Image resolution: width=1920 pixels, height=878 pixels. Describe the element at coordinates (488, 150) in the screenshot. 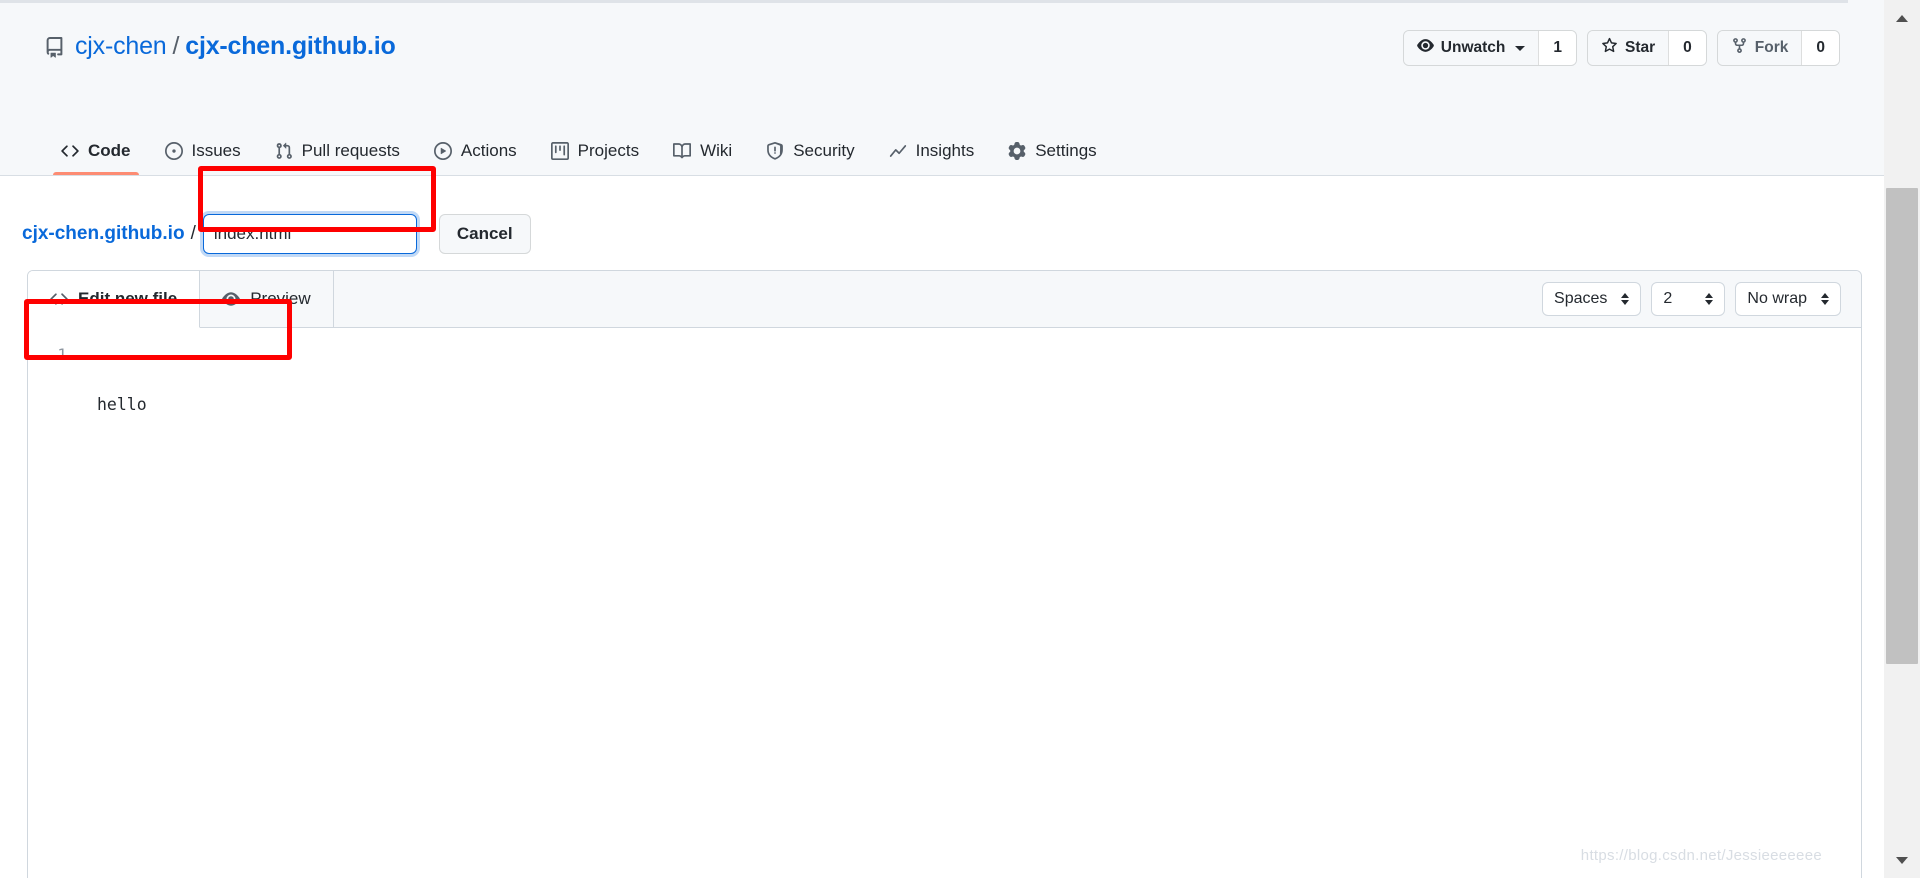

I see `nav-tab-actions-label: Actions` at that location.